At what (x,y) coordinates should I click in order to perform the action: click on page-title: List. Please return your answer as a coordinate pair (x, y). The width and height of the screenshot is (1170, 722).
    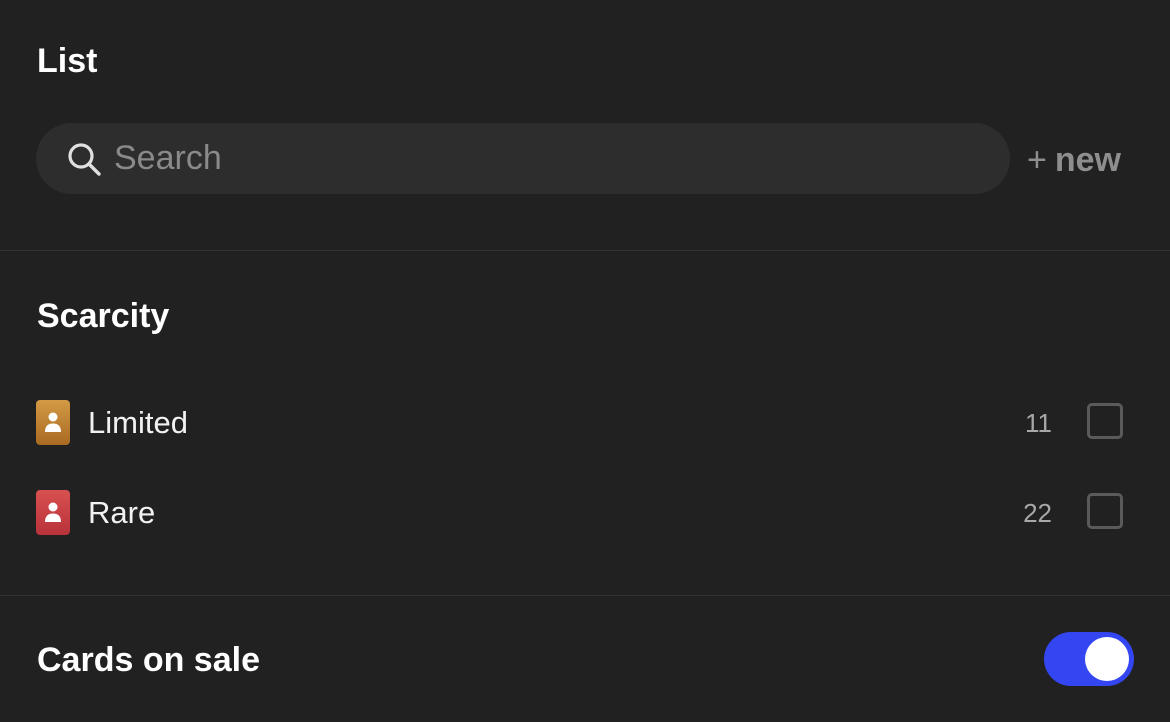
    Looking at the image, I should click on (67, 61).